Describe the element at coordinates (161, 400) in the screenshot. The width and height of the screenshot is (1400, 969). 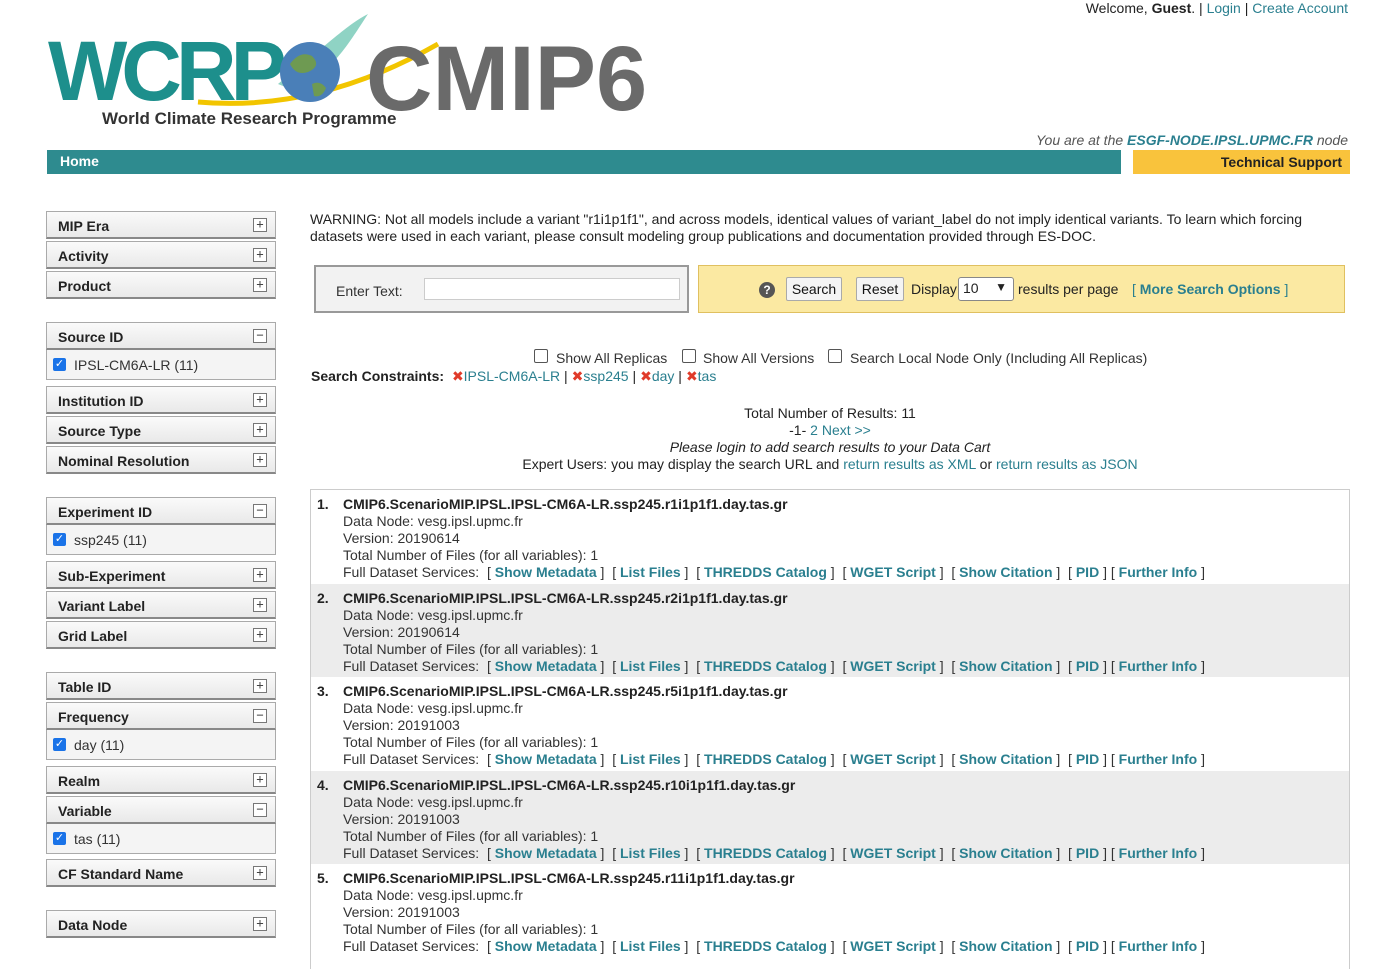
I see `facet-institution-id: Institution ID +` at that location.